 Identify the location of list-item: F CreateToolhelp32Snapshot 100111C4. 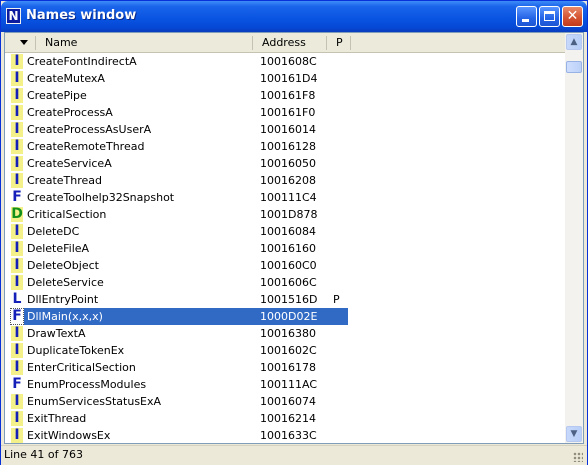
(285, 197).